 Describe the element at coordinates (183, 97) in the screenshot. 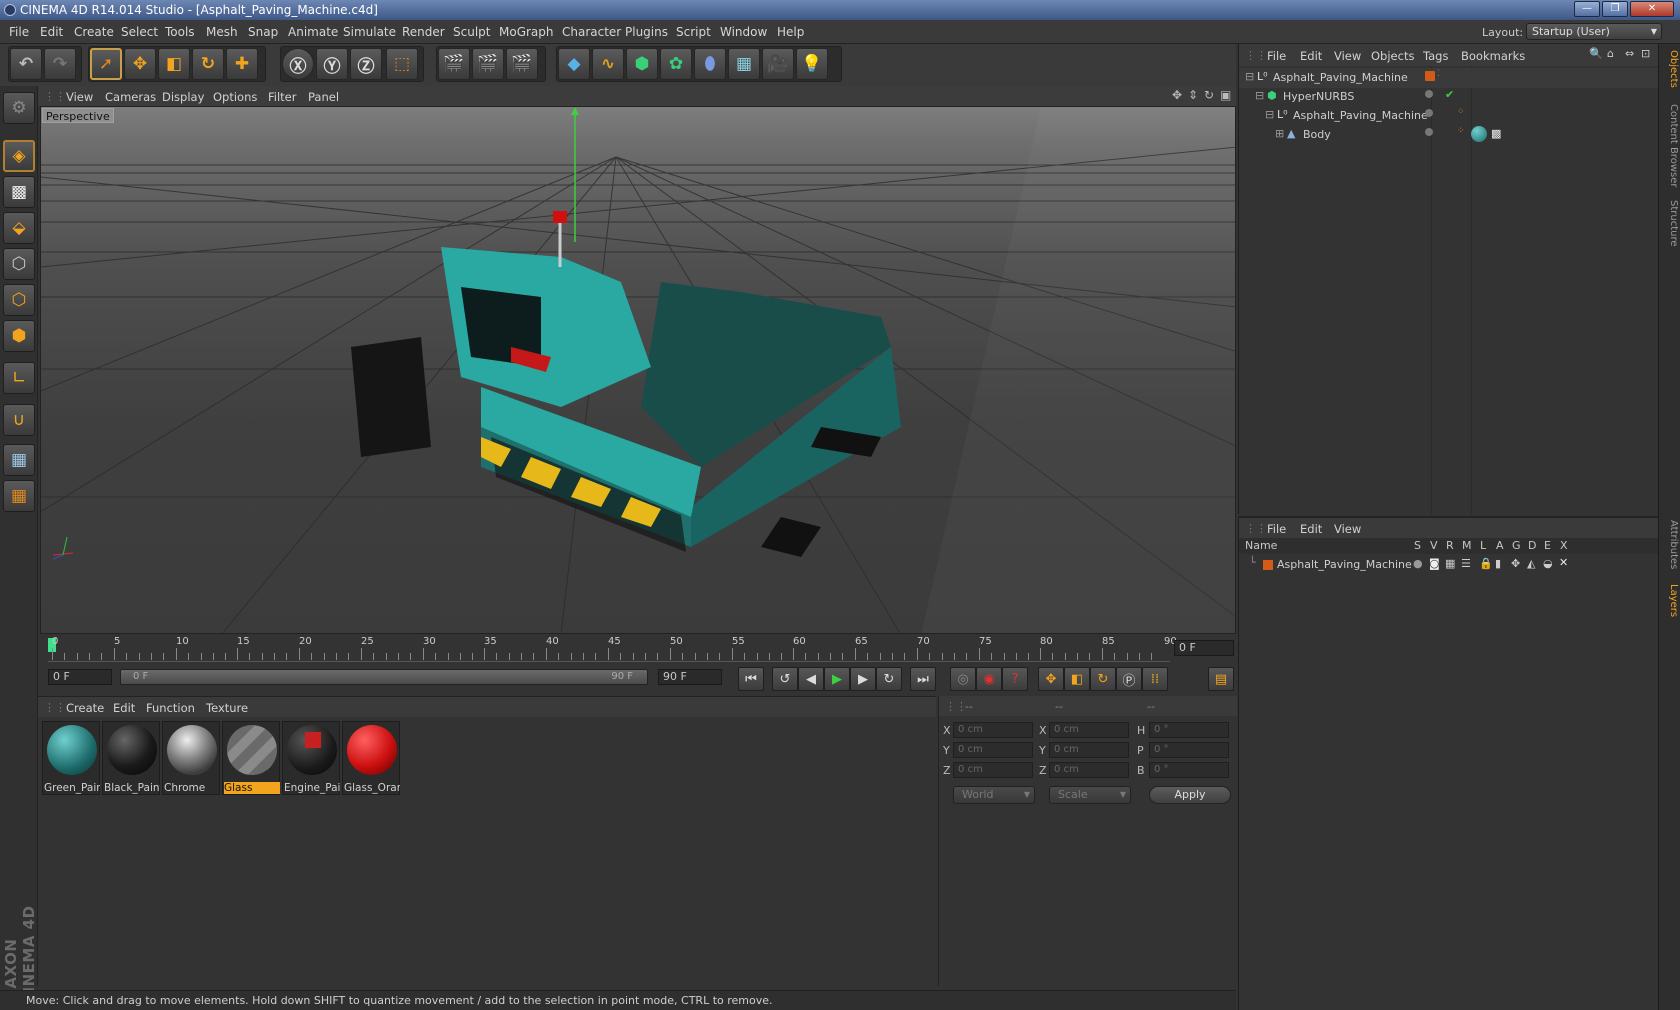

I see `viewport-menu-display: Display` at that location.